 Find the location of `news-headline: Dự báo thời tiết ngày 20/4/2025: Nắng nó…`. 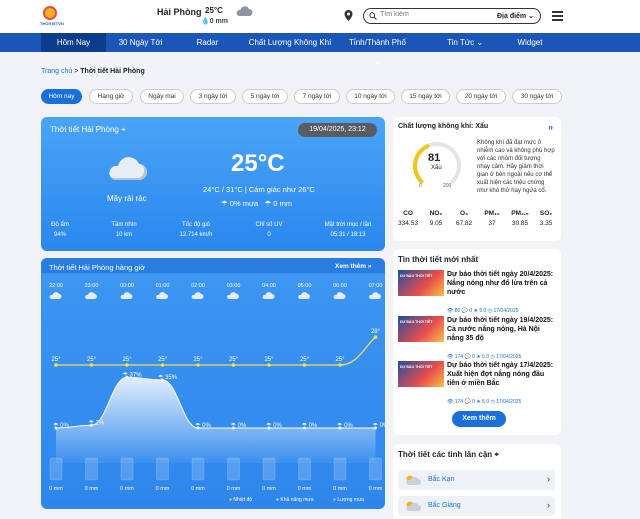

news-headline: Dự báo thời tiết ngày 20/4/2025: Nắng nó… is located at coordinates (501, 283).